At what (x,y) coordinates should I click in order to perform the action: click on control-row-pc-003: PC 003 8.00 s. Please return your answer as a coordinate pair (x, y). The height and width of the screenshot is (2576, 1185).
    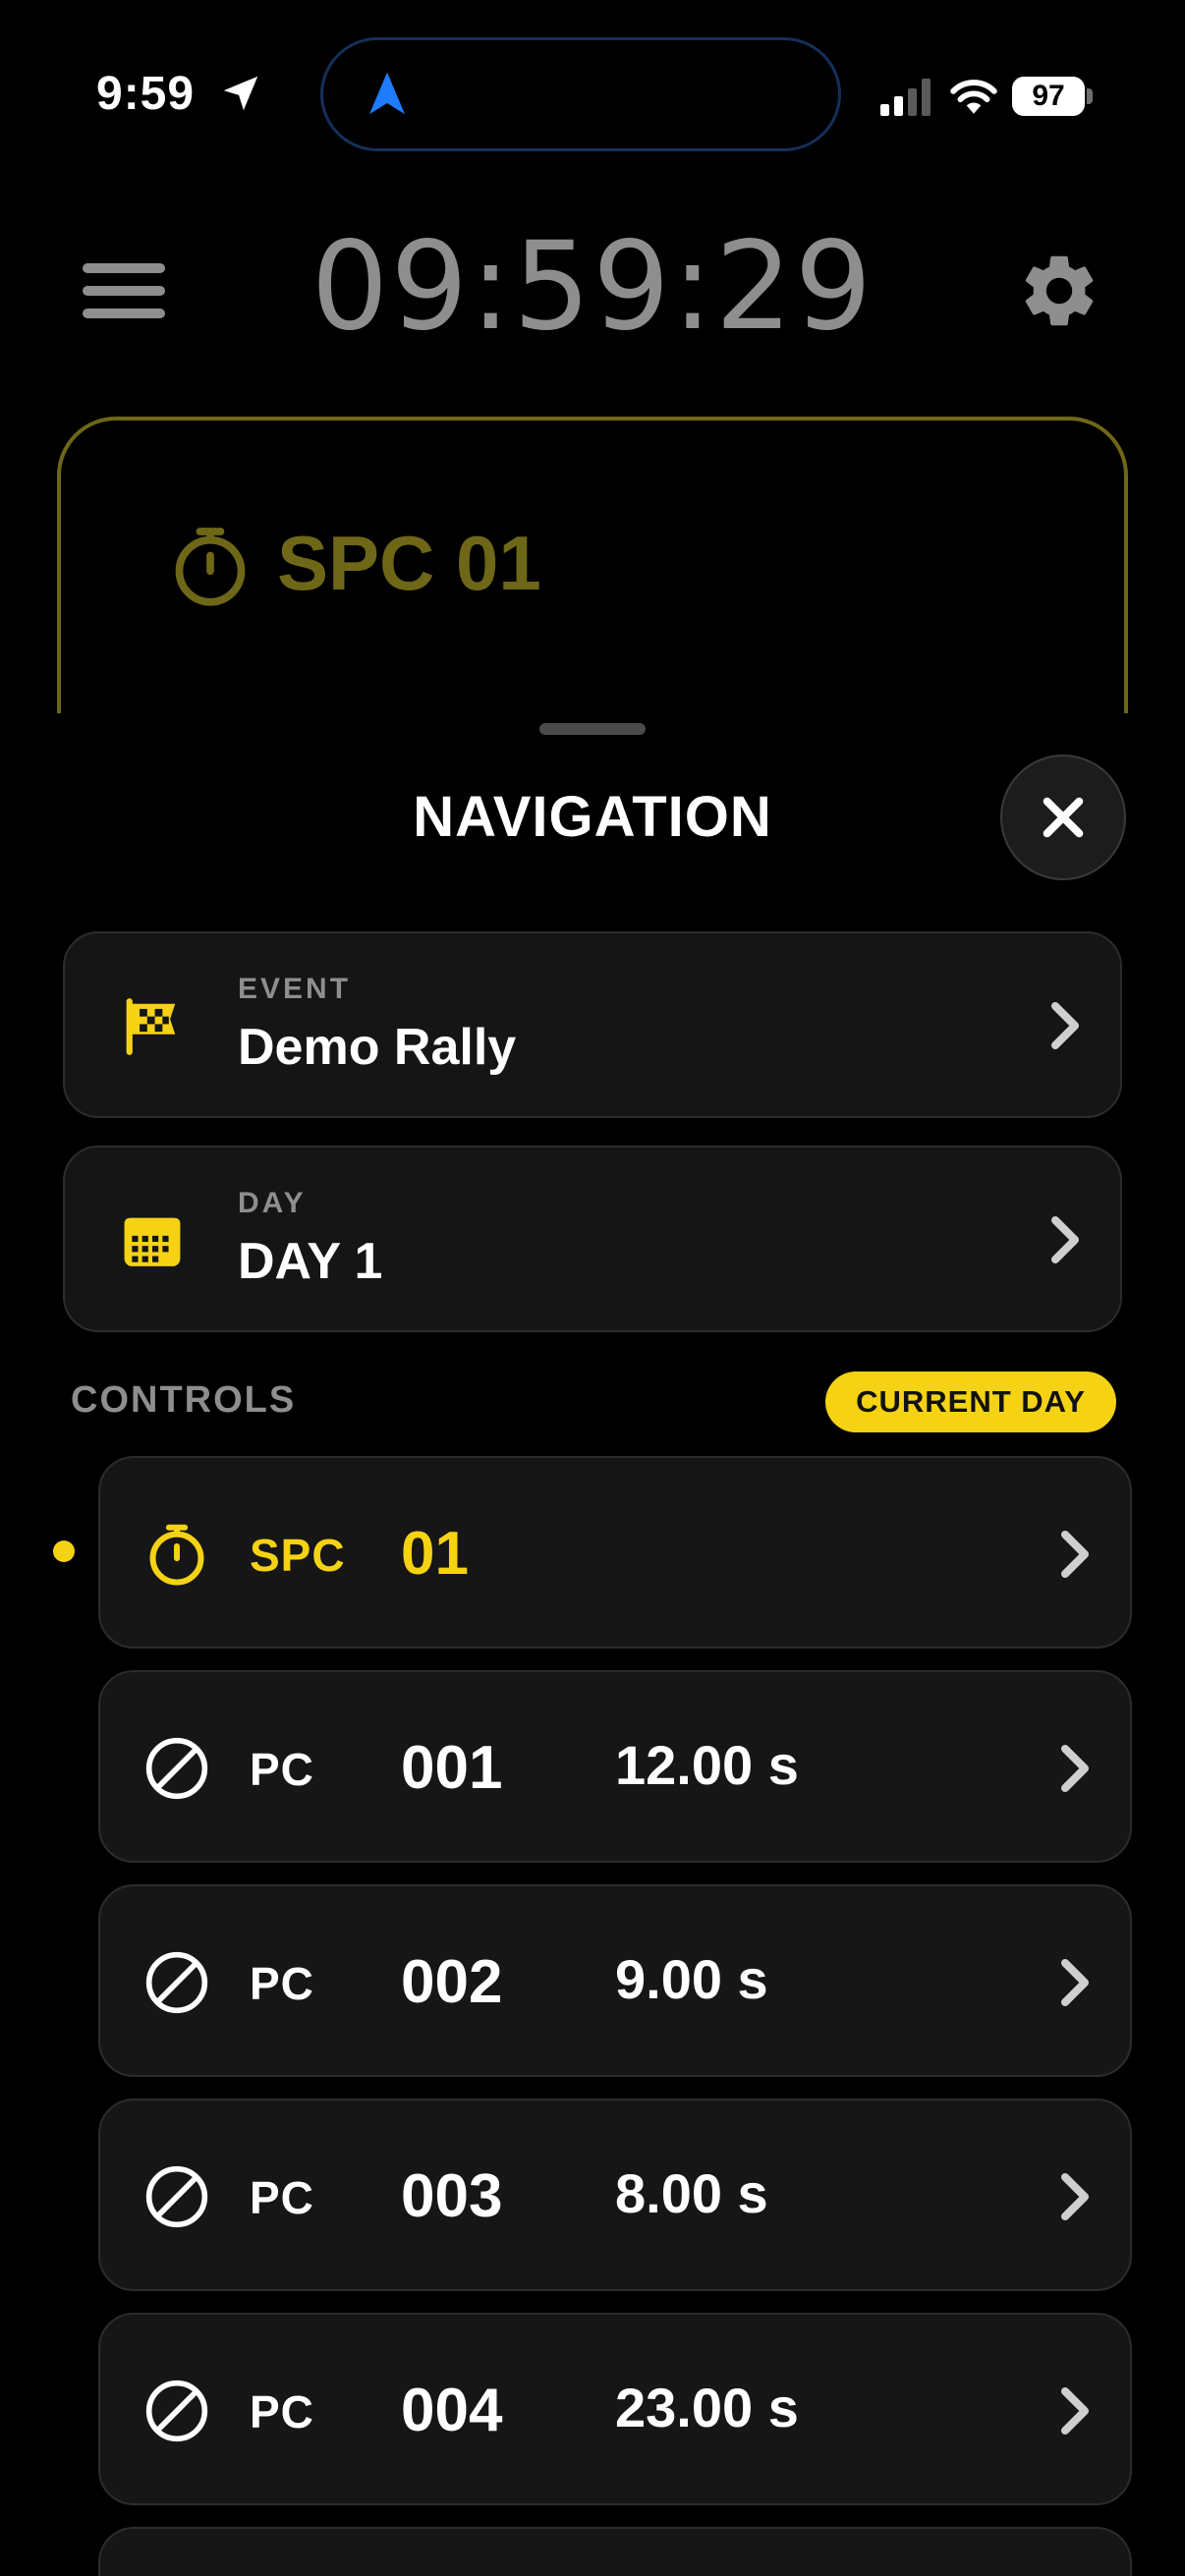
    Looking at the image, I should click on (615, 2195).